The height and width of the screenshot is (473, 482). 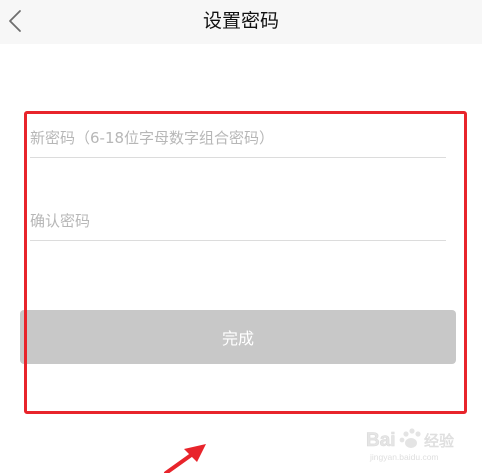 What do you see at coordinates (238, 337) in the screenshot?
I see `submit-button: 完成` at bounding box center [238, 337].